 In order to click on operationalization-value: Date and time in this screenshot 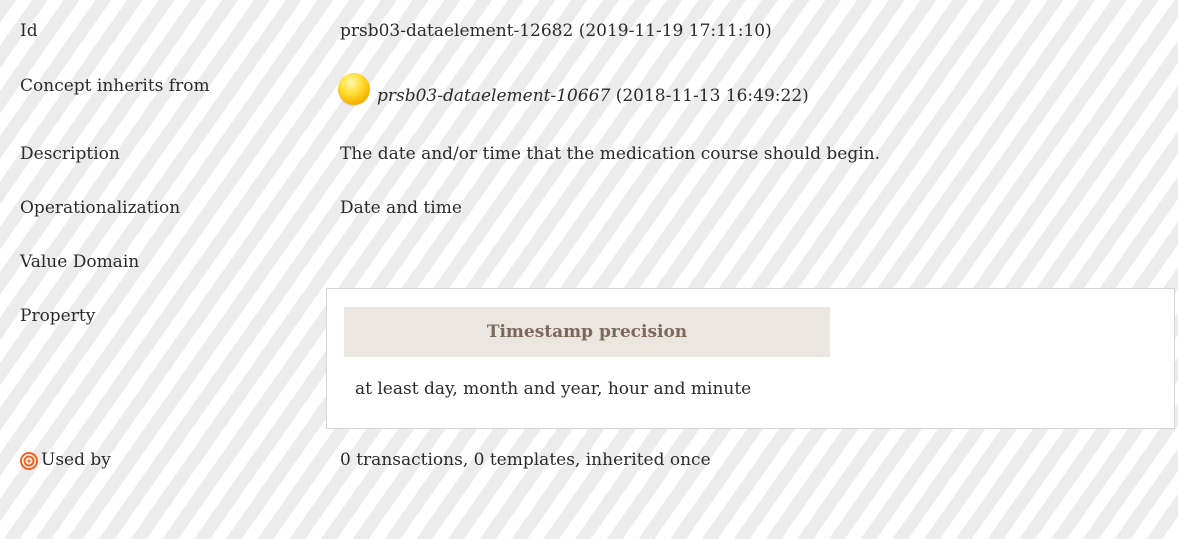, I will do `click(401, 208)`.